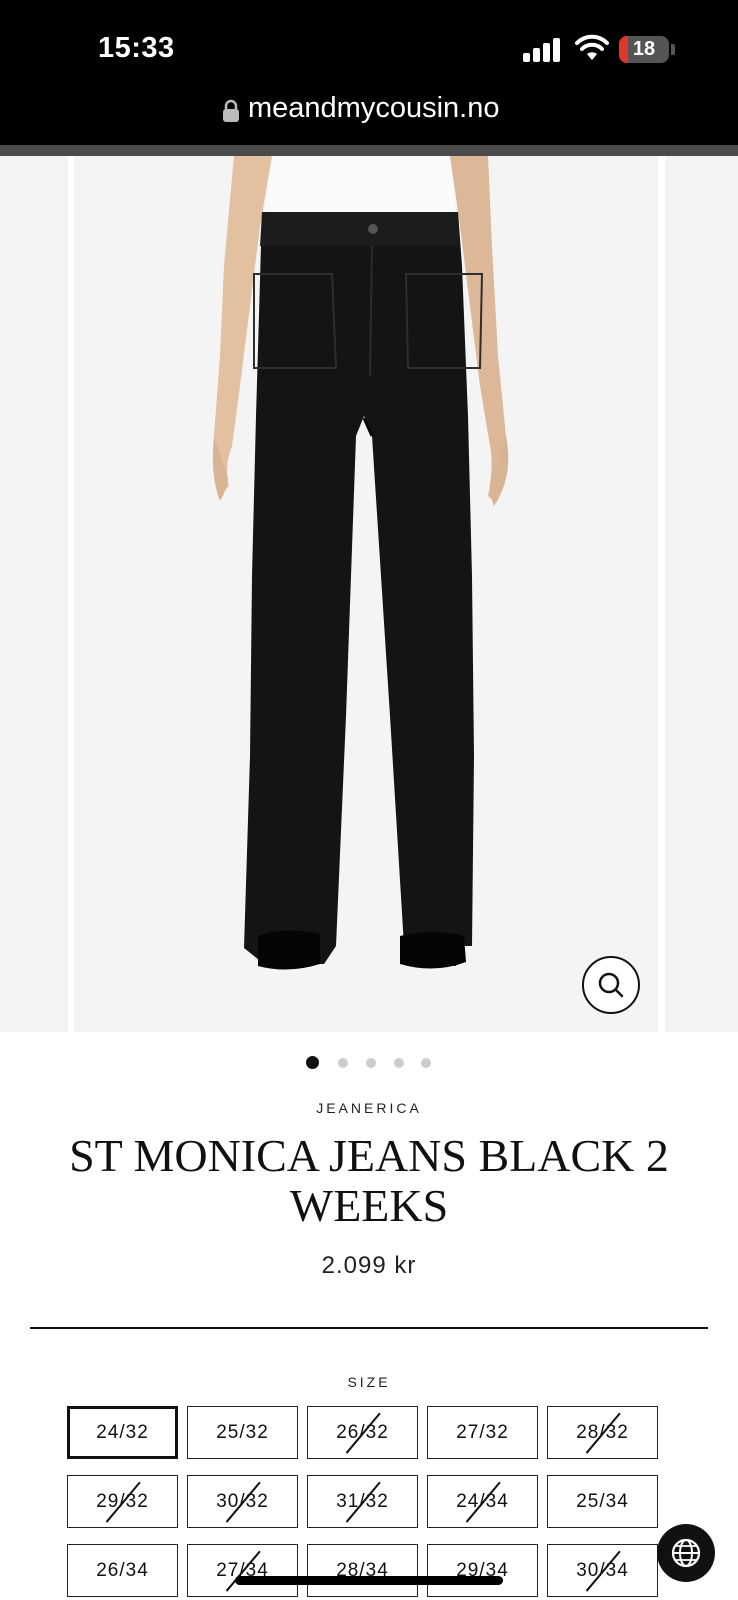  I want to click on gallery-next-slide, so click(701, 594).